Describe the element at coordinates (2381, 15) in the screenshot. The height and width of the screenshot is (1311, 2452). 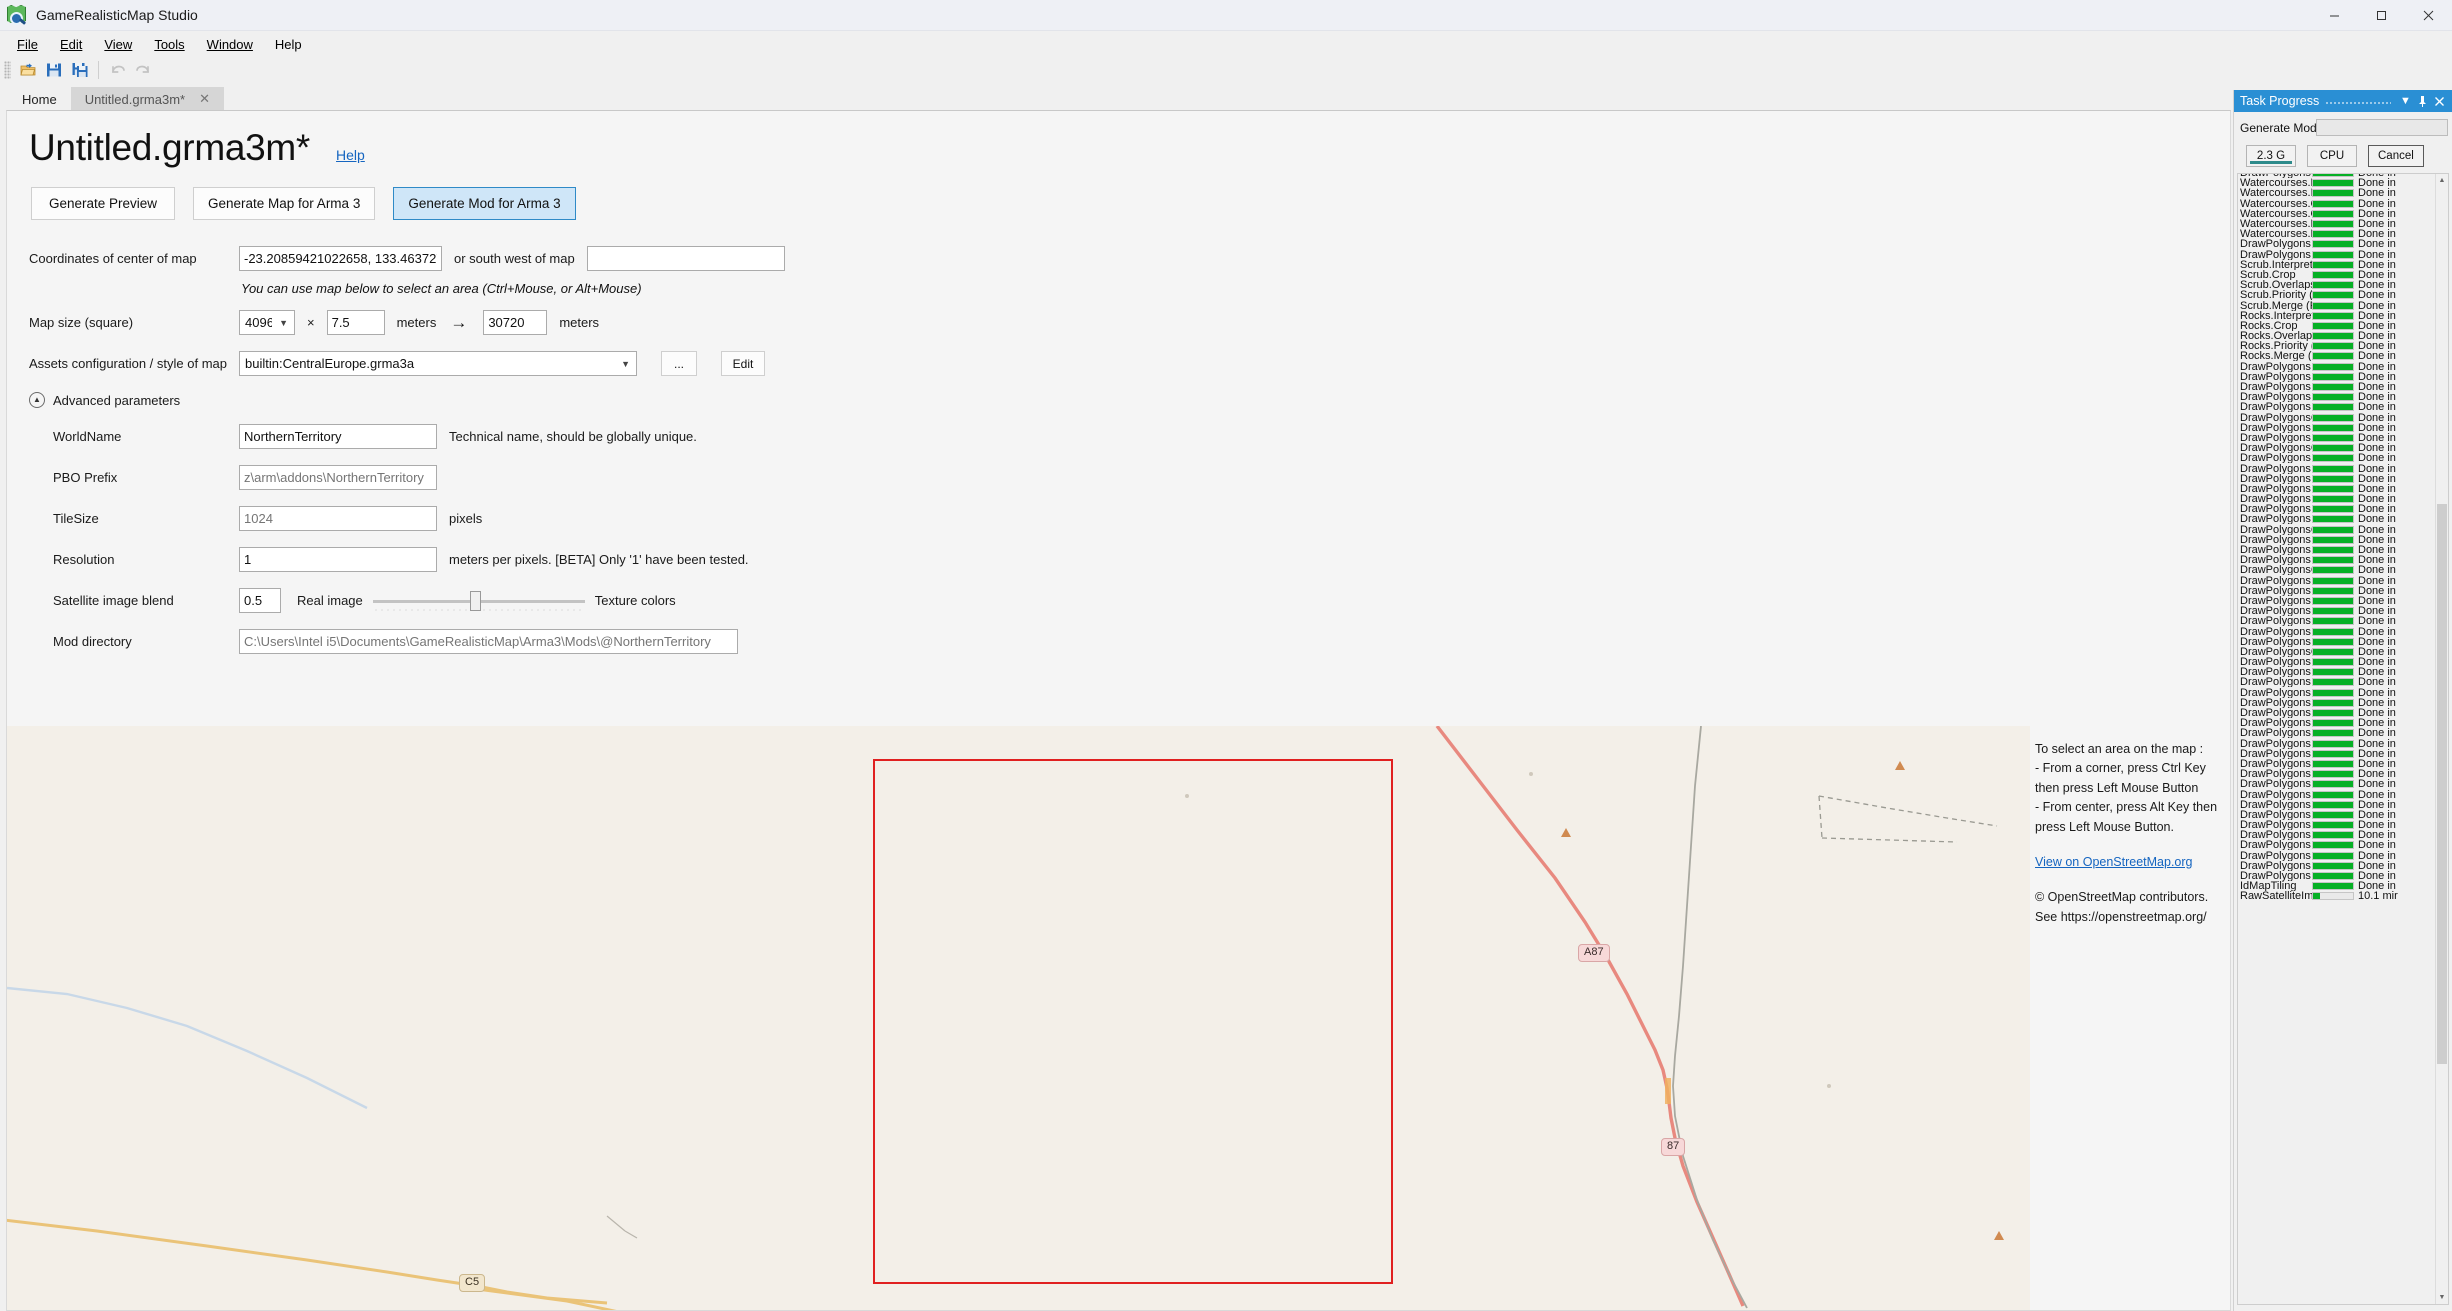
I see `maximize-icon` at that location.